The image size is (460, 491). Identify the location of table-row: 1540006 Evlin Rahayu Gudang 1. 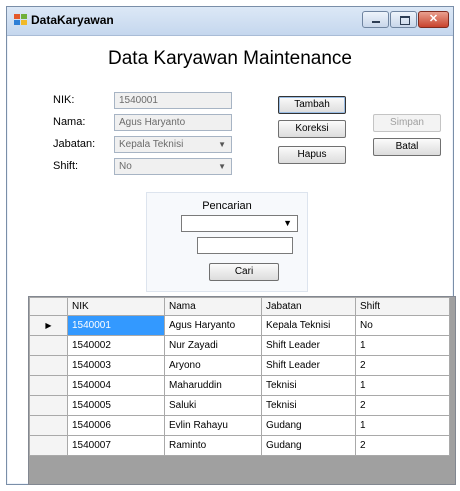
(239, 425).